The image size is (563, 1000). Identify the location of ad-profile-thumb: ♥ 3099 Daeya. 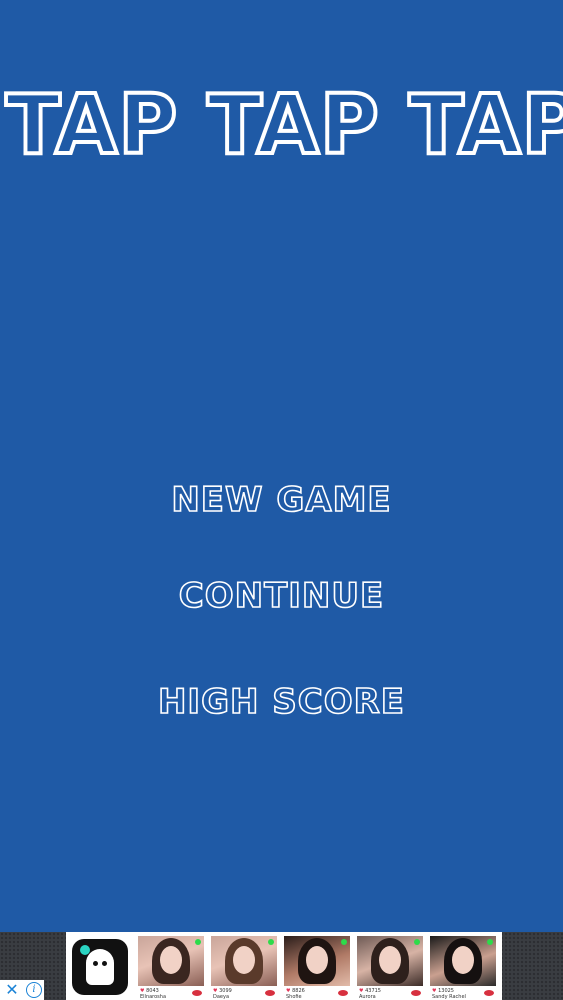
(244, 968).